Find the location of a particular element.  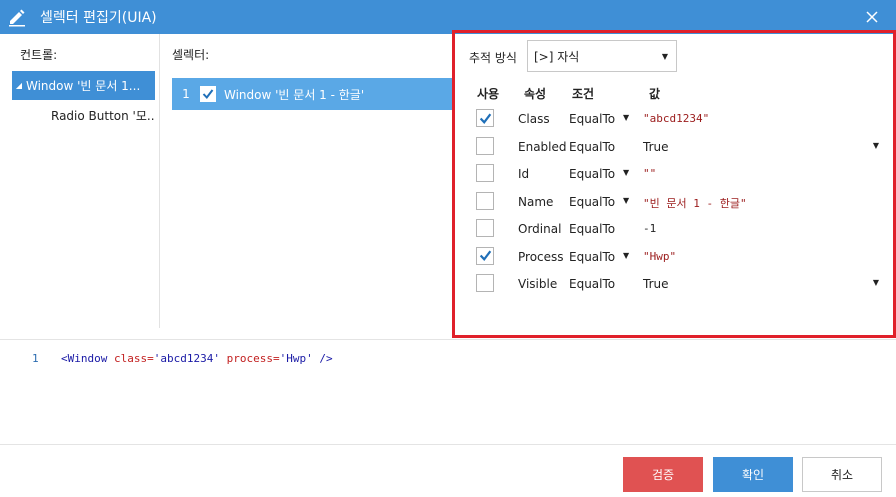

attr-row-process: Process EqualTo ▼ "Hwp" is located at coordinates (674, 256).